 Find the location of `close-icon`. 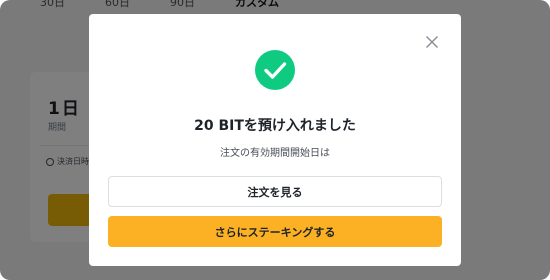

close-icon is located at coordinates (432, 41).